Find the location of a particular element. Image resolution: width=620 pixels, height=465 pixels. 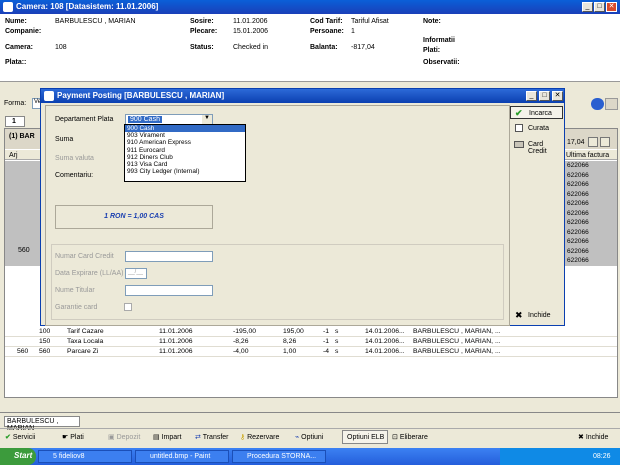

nume-label: Nume: is located at coordinates (16, 21).